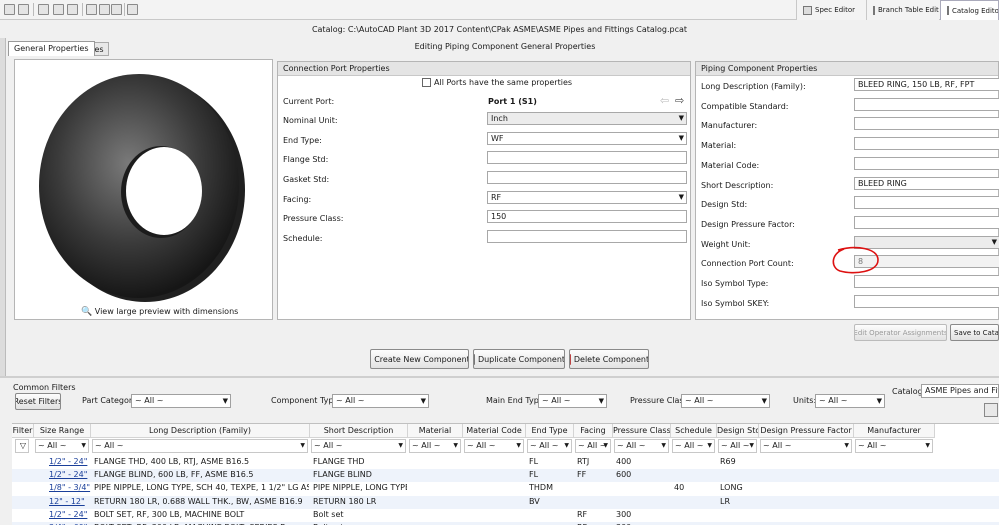 This screenshot has width=999, height=525. I want to click on splitter, so click(499, 377).